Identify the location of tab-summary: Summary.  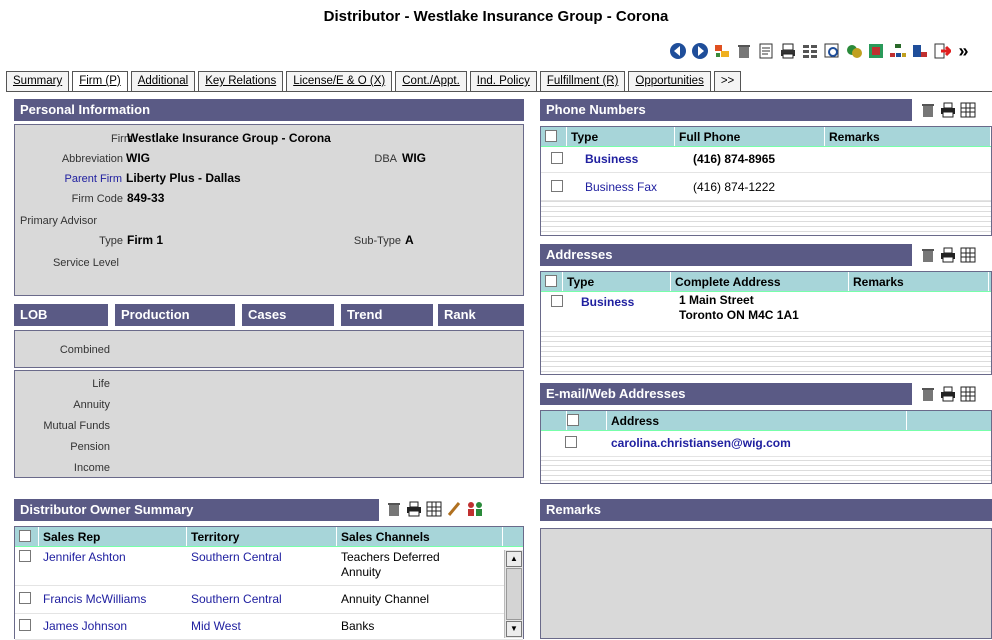
(38, 81).